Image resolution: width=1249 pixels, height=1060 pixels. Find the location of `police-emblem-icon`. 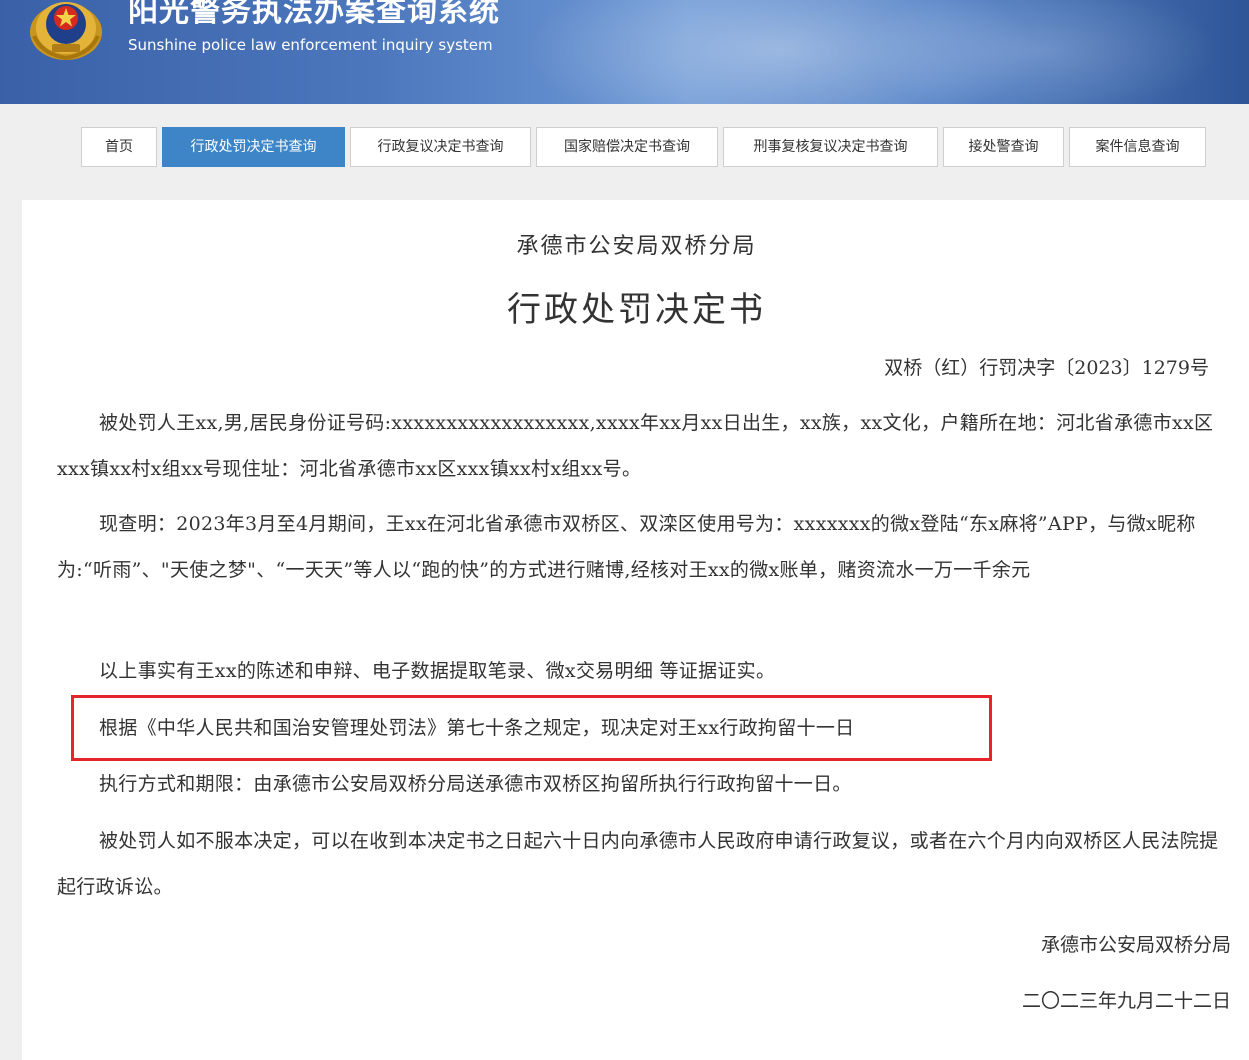

police-emblem-icon is located at coordinates (66, 31).